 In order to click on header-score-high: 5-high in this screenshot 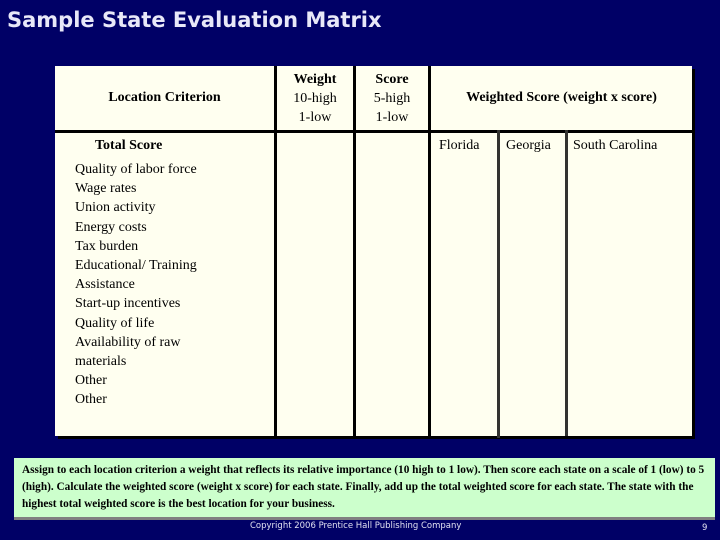, I will do `click(392, 98)`.